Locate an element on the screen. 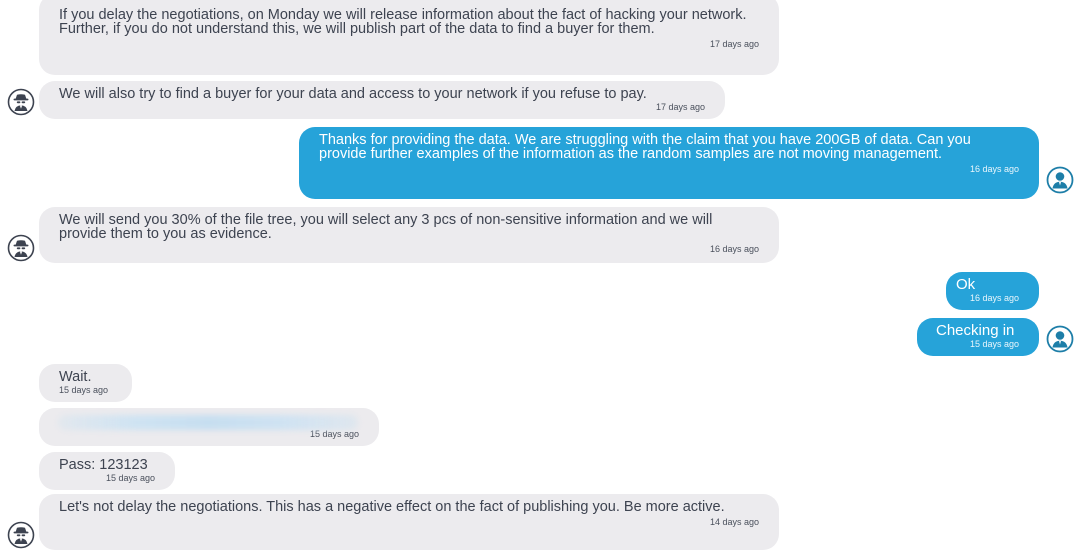 This screenshot has height=556, width=1080. redacted-blur is located at coordinates (208, 422).